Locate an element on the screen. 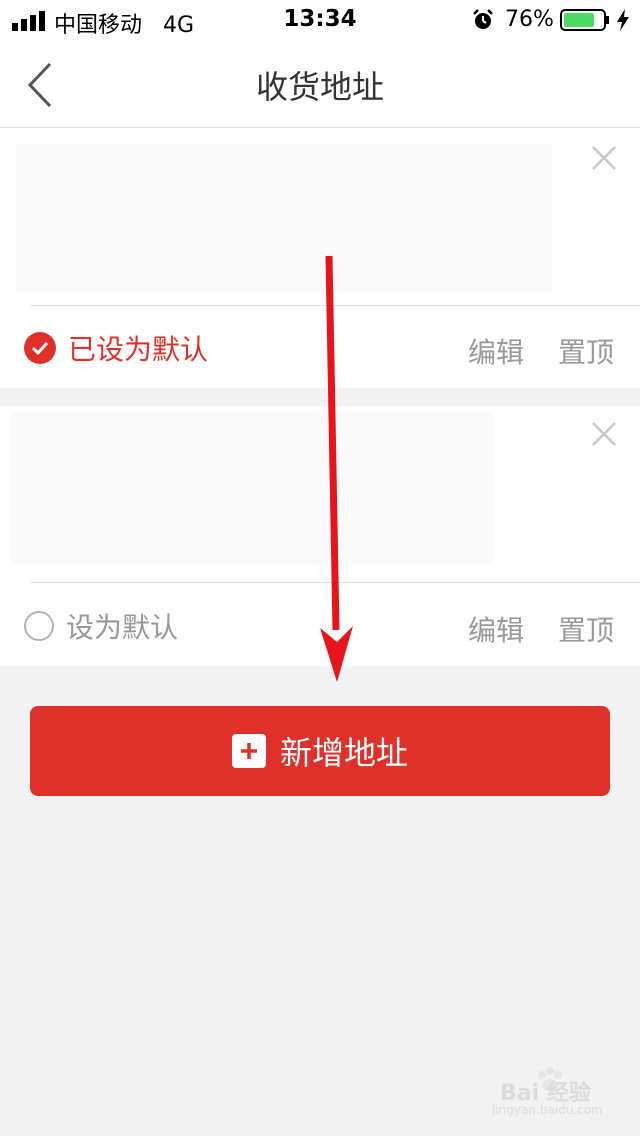  add-address-button: 新增地址 is located at coordinates (320, 751).